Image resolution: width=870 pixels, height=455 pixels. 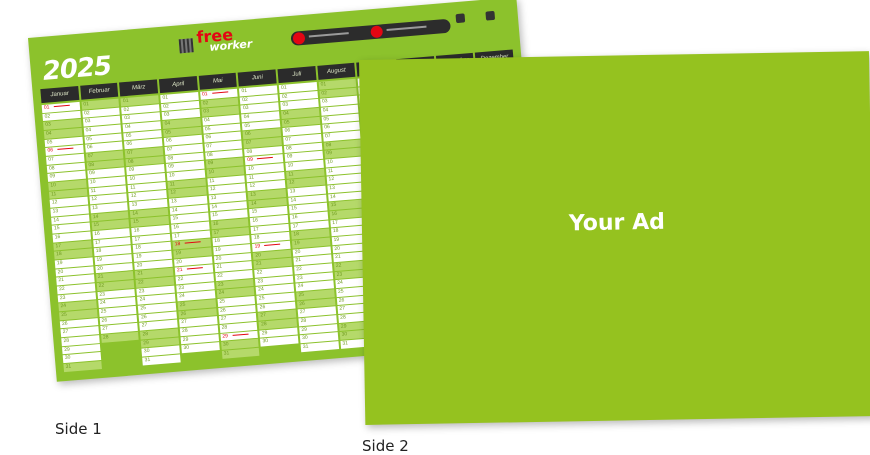 What do you see at coordinates (186, 46) in the screenshot?
I see `qr-code-icon` at bounding box center [186, 46].